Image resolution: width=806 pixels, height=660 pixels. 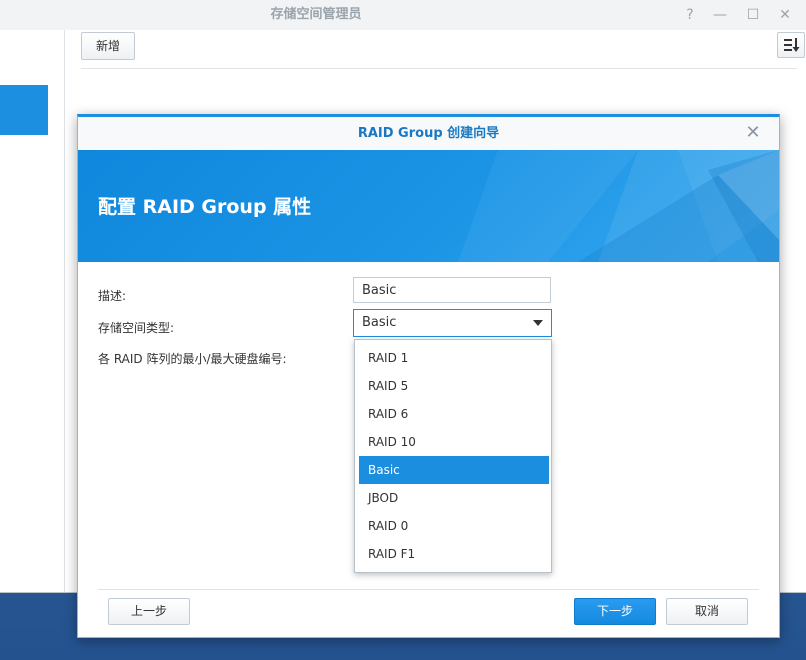 What do you see at coordinates (785, 15) in the screenshot?
I see `close-icon: ✕` at bounding box center [785, 15].